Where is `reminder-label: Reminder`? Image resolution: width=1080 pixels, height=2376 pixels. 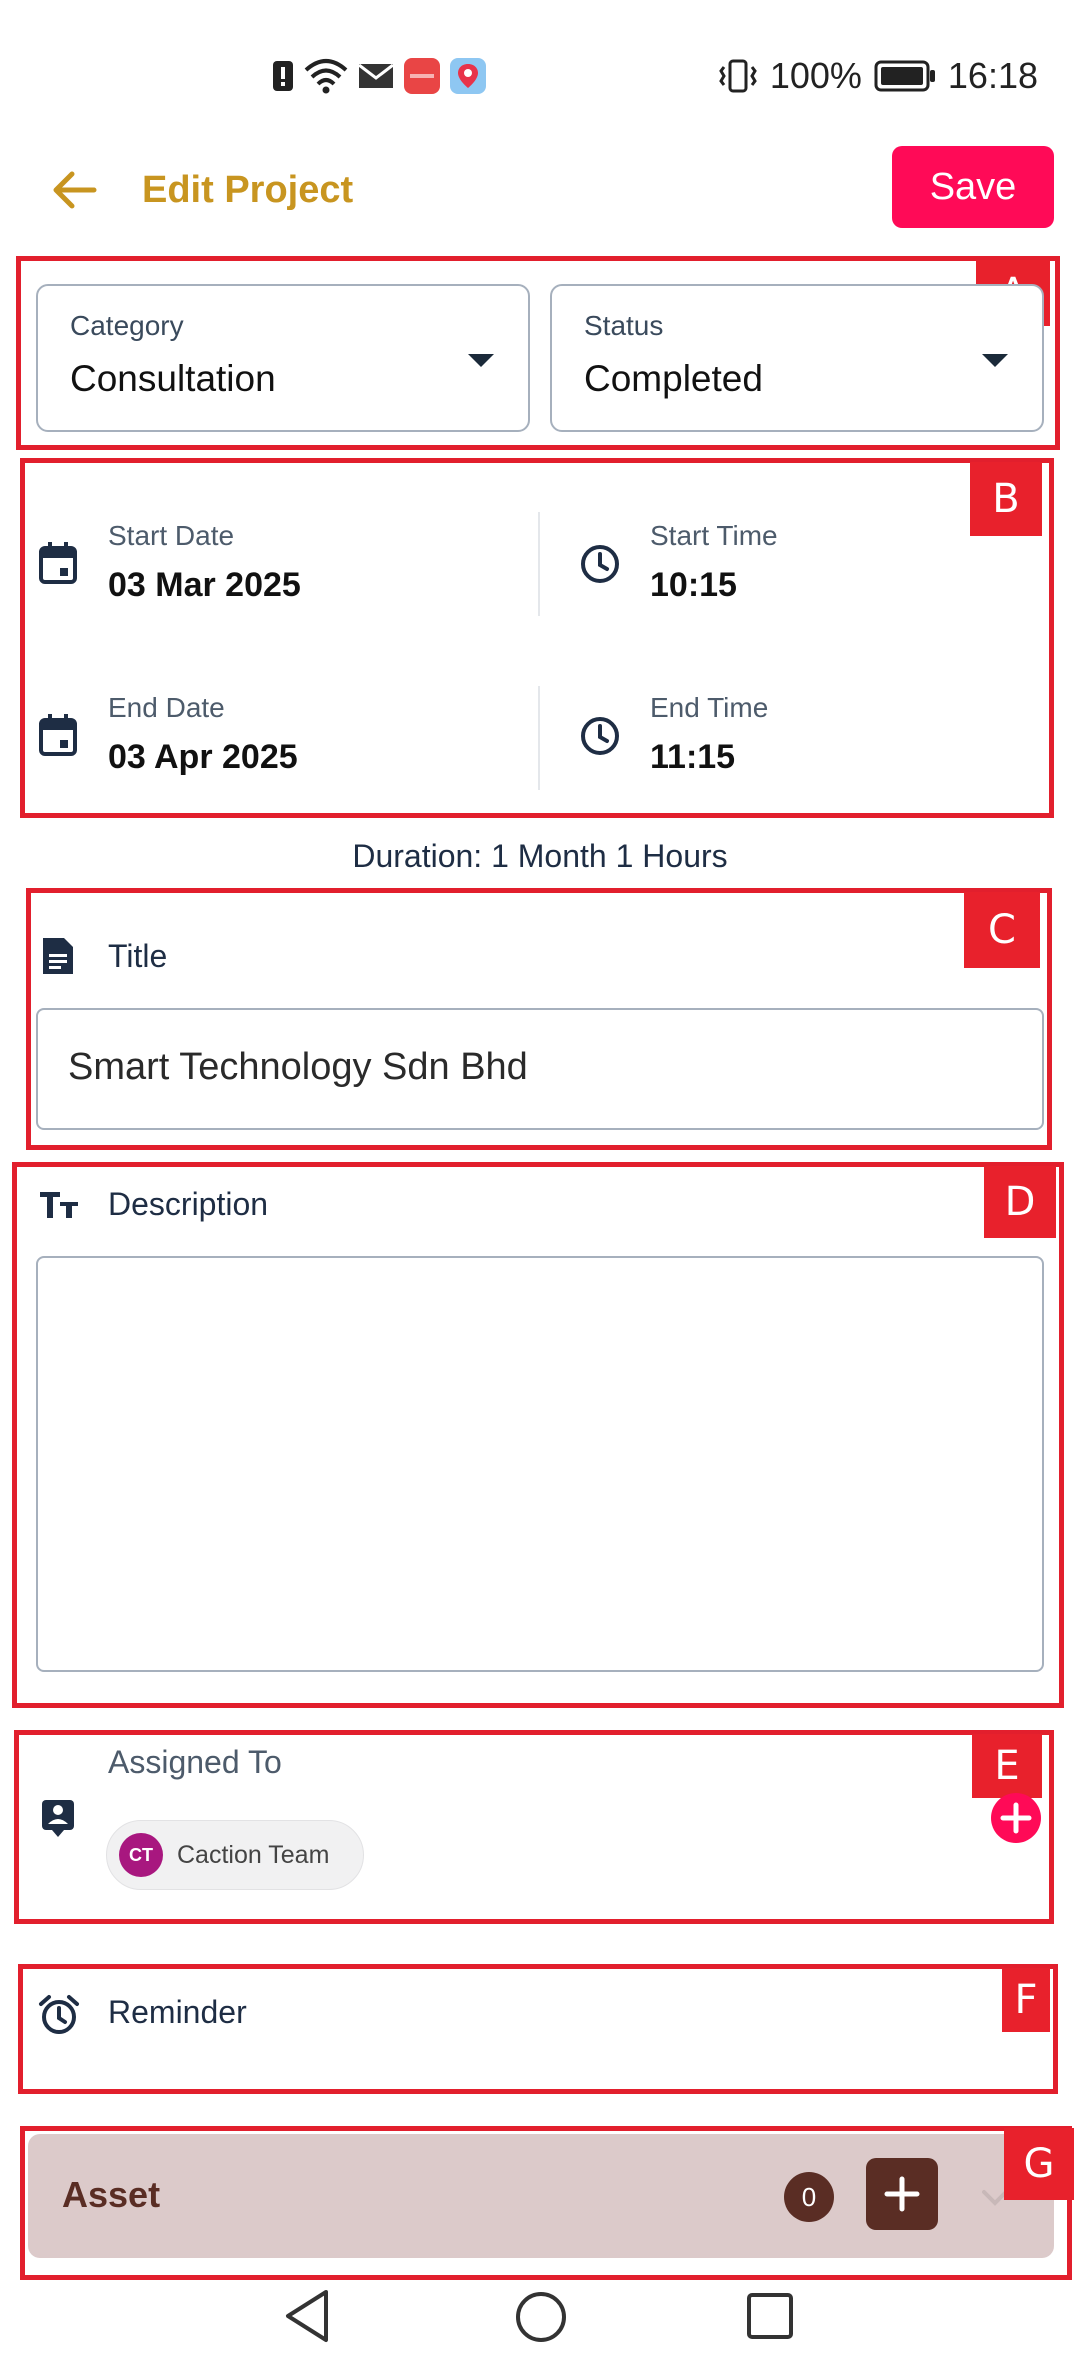
reminder-label: Reminder is located at coordinates (177, 2012).